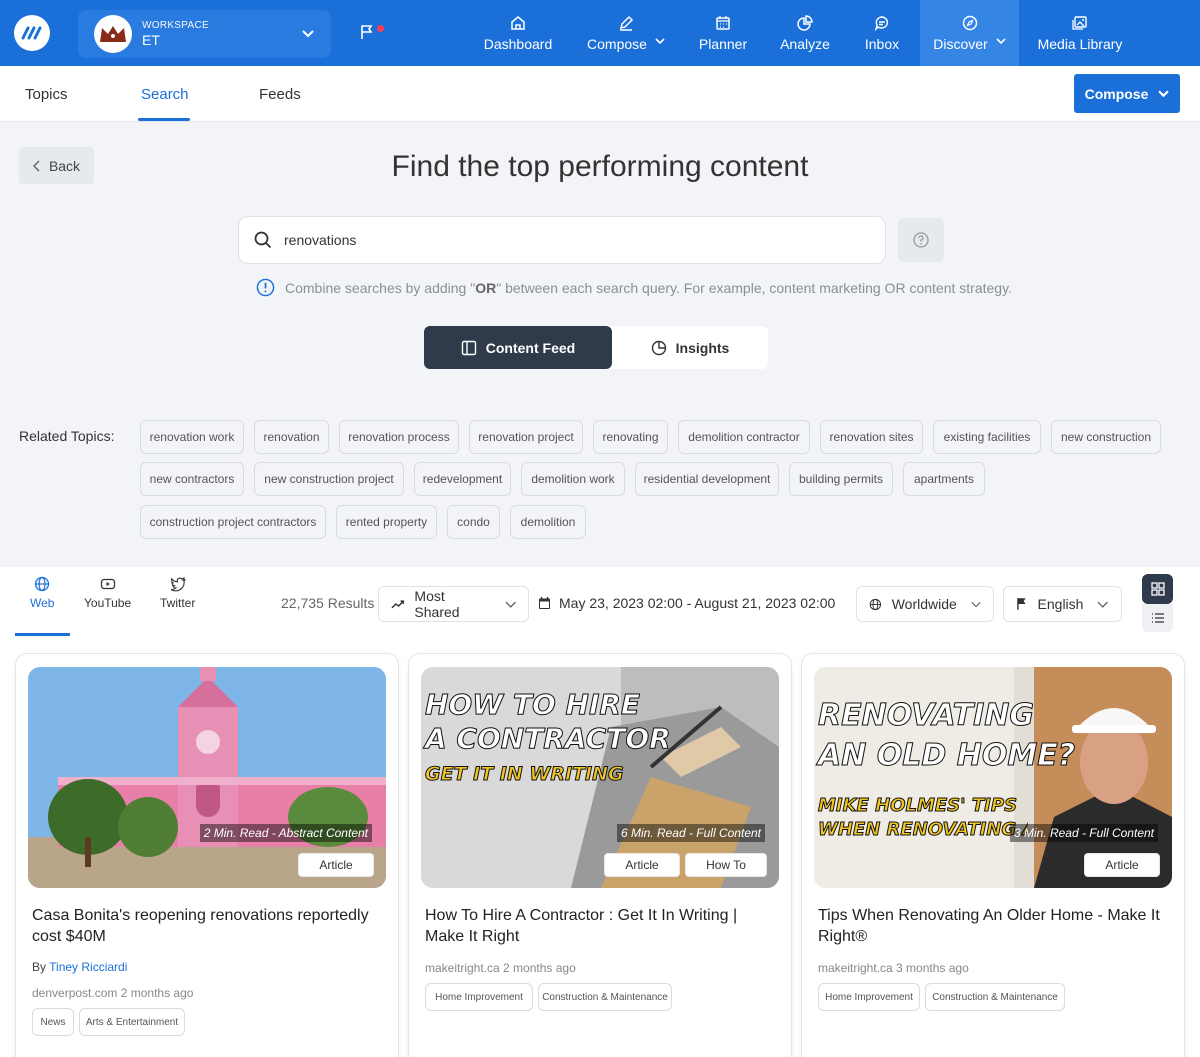 This screenshot has height=1057, width=1200. I want to click on nav-dashboard-label: Dashboard, so click(518, 43).